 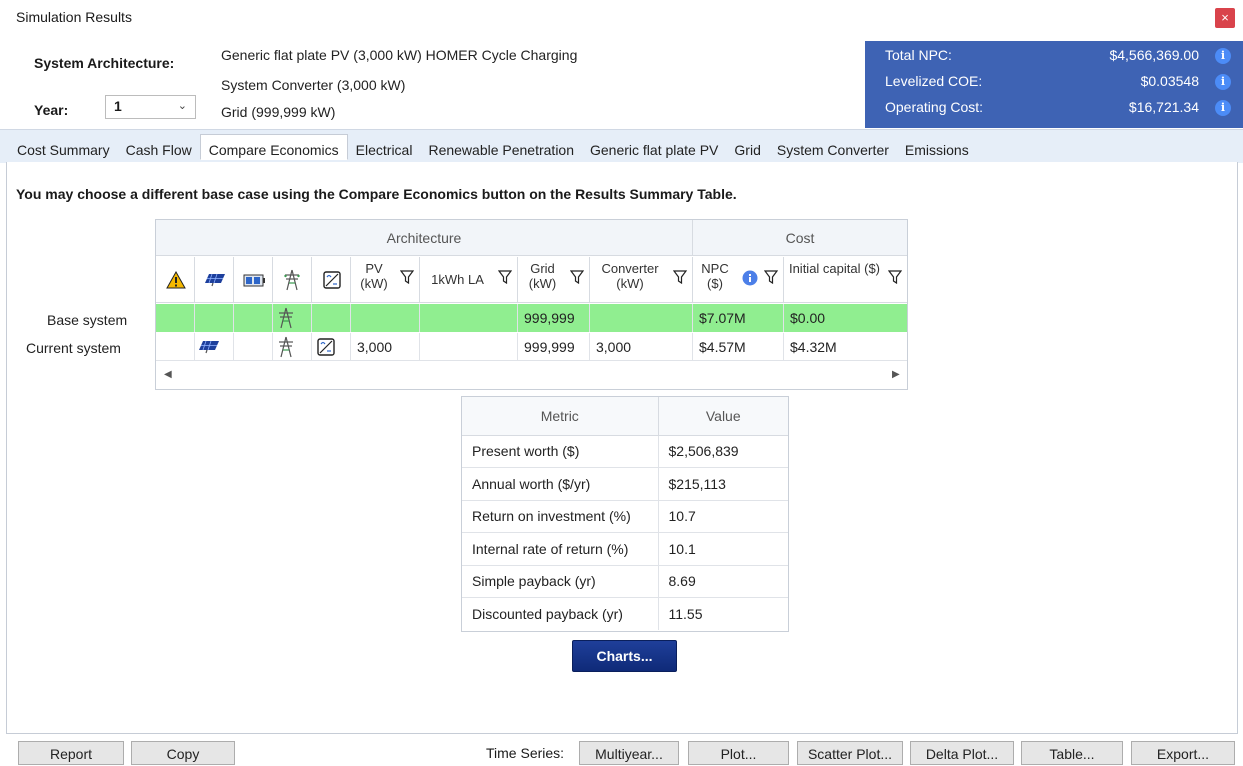 I want to click on battery-column-header, so click(x=253, y=280).